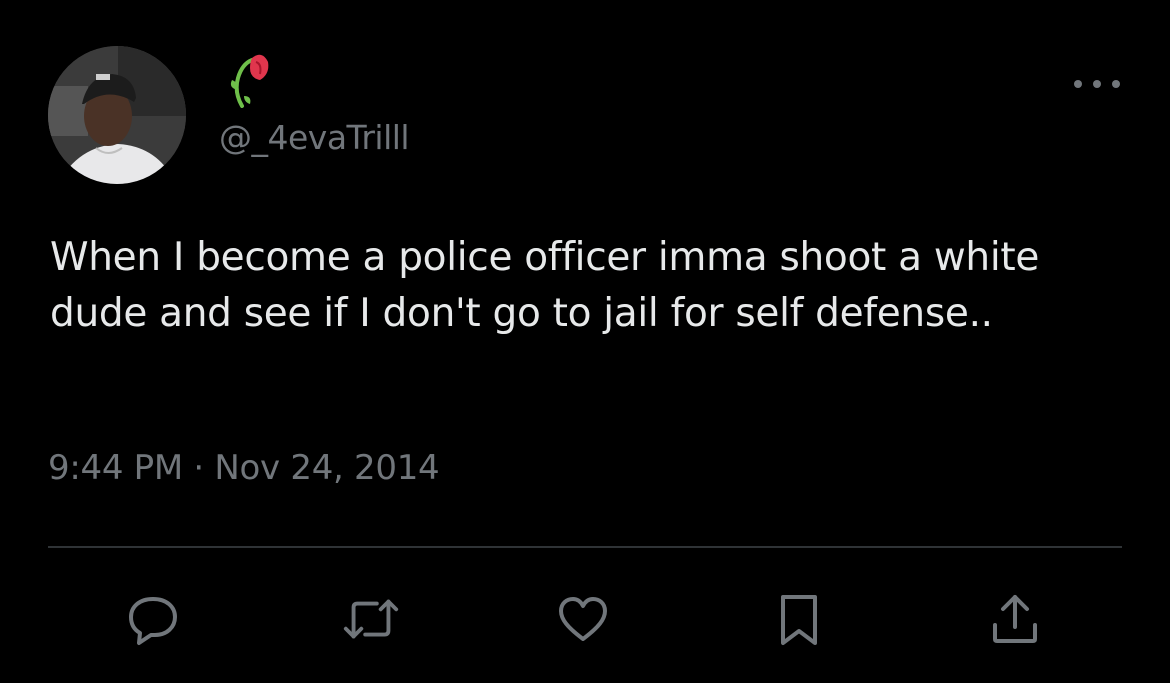 This screenshot has width=1170, height=683. I want to click on profile-photo, so click(117, 115).